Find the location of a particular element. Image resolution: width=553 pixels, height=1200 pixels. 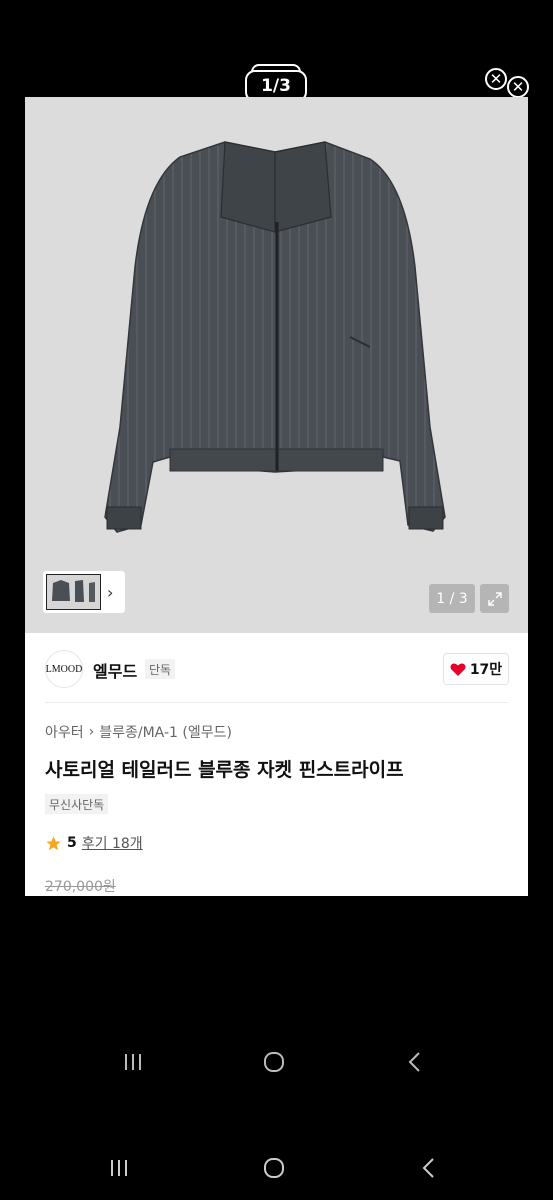

like-count: 17만 is located at coordinates (486, 670).